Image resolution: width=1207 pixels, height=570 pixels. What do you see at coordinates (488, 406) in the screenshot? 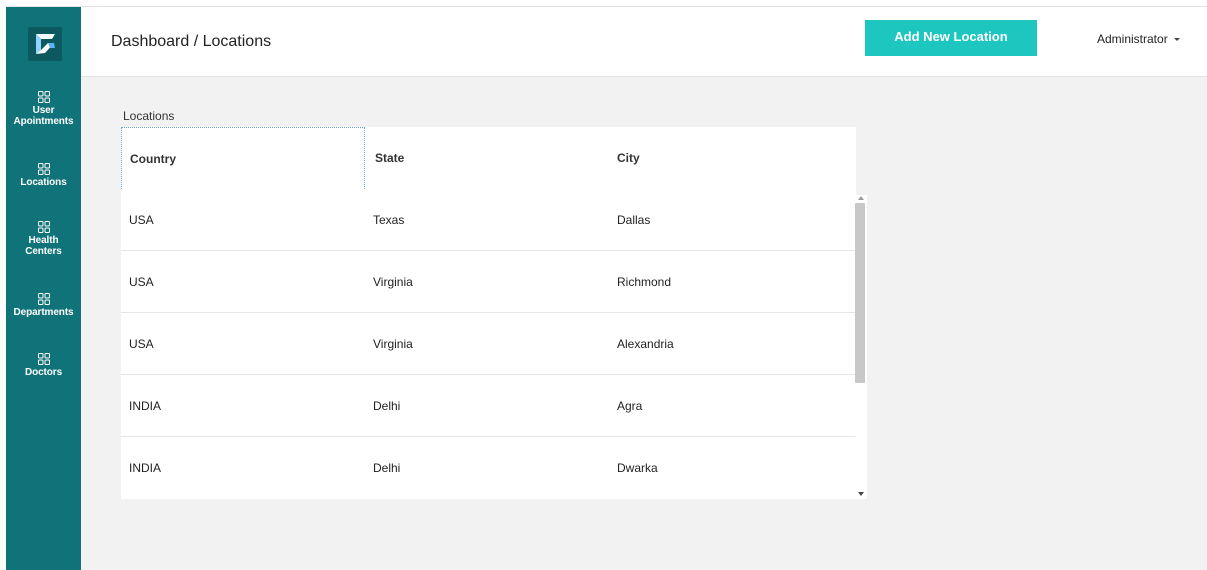
I see `table-row: INDIA Delhi Agra` at bounding box center [488, 406].